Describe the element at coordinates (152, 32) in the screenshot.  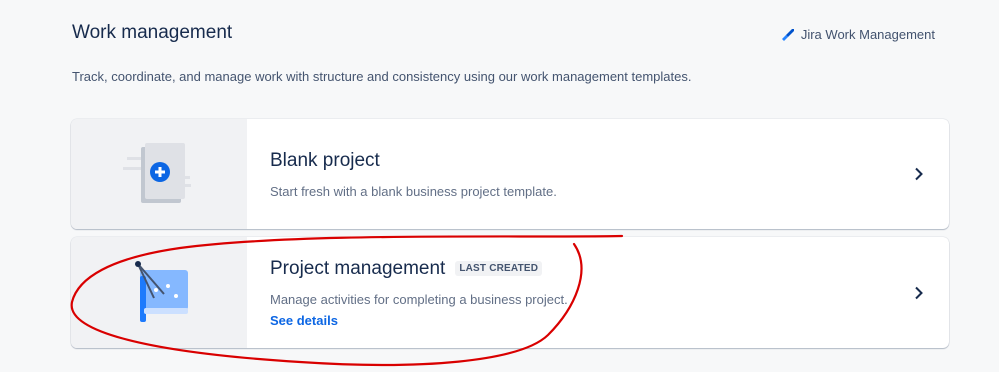
I see `section-title: Work management` at that location.